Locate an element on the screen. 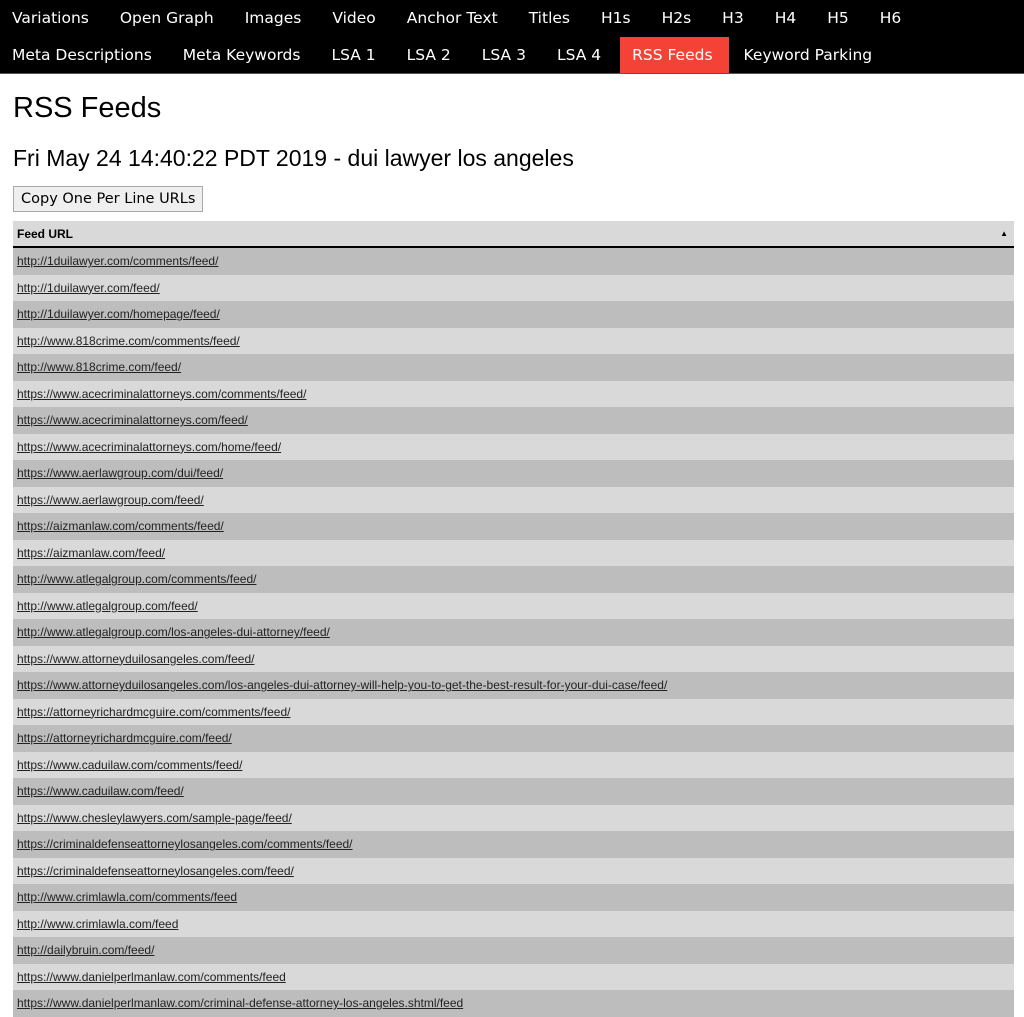 The height and width of the screenshot is (1017, 1024). nav-tab-h3: H3 is located at coordinates (735, 18).